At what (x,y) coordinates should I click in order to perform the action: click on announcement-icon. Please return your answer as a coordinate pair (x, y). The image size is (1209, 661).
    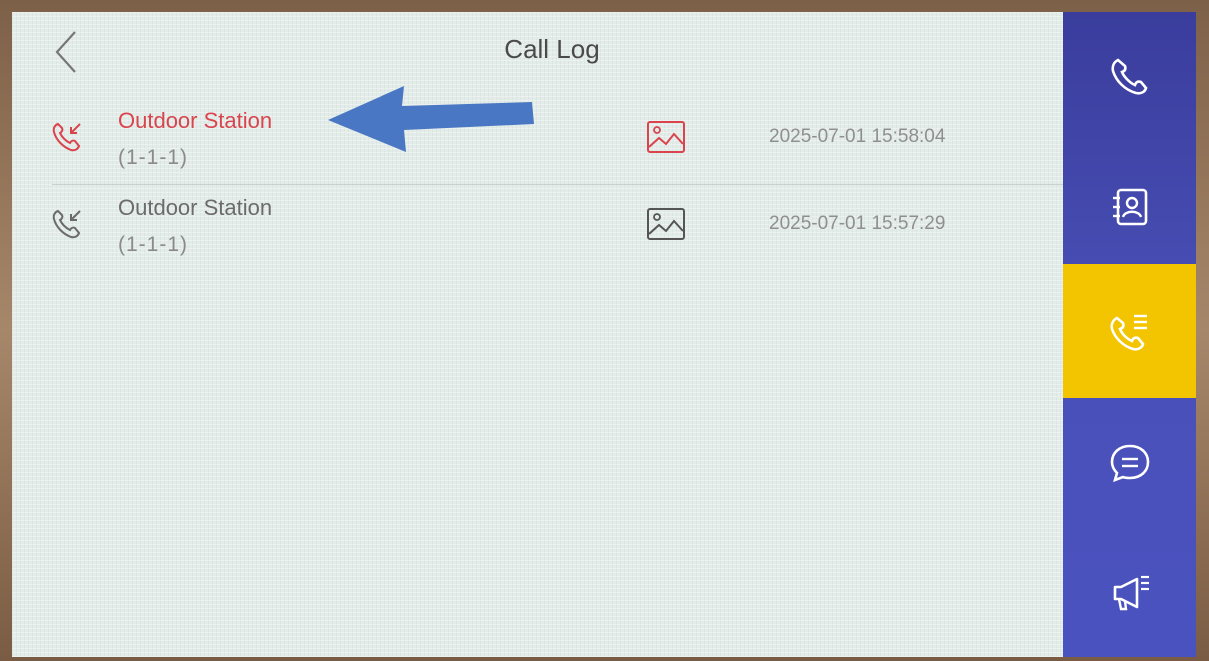
    Looking at the image, I should click on (1131, 593).